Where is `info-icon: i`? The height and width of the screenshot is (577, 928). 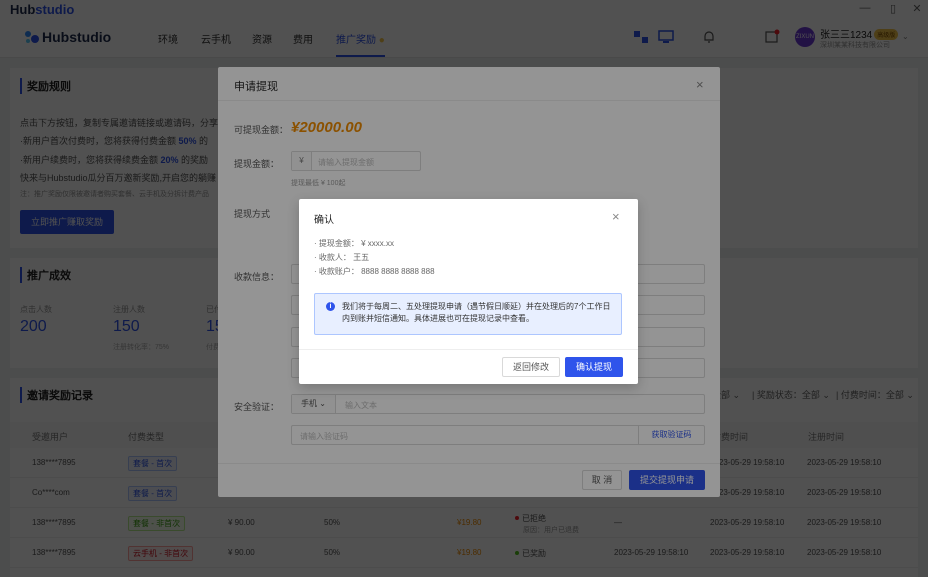
info-icon: i is located at coordinates (330, 306).